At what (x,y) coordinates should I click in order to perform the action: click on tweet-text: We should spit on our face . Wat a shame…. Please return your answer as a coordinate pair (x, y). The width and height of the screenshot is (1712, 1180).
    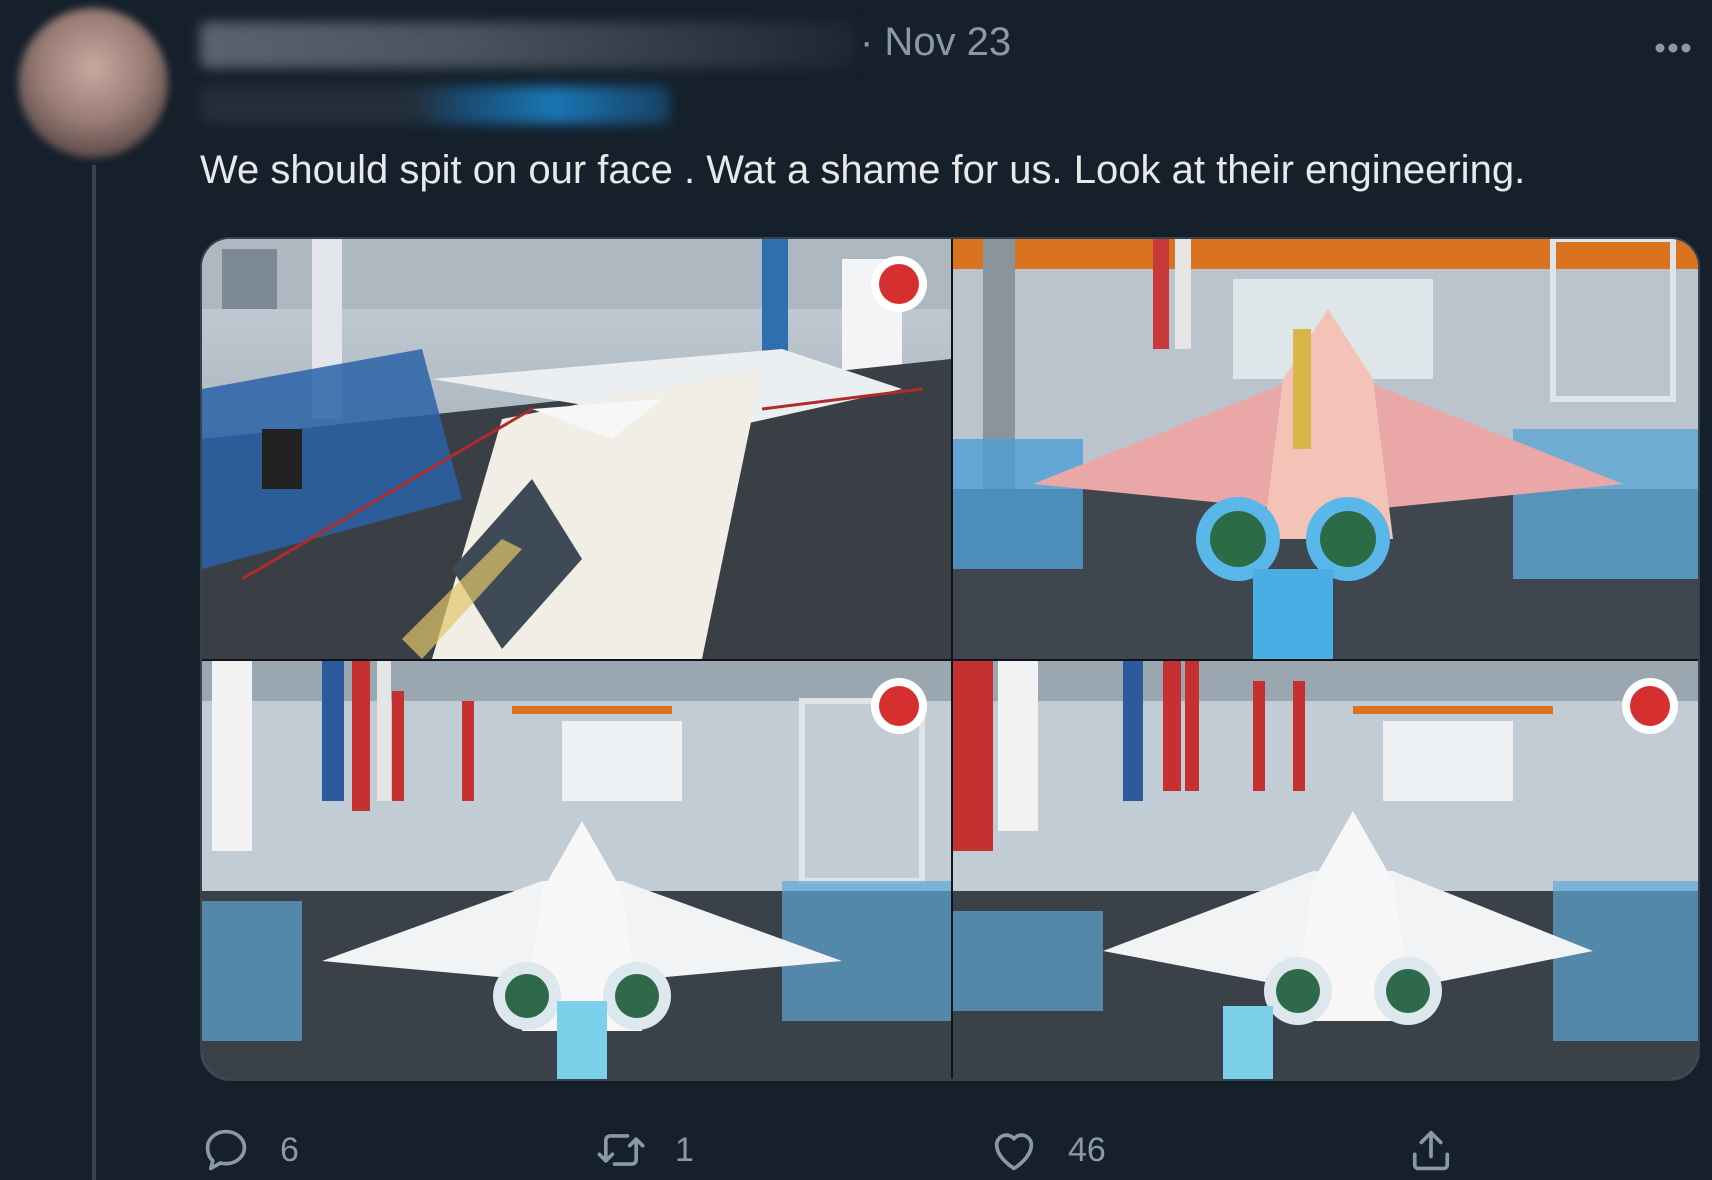
    Looking at the image, I should click on (863, 170).